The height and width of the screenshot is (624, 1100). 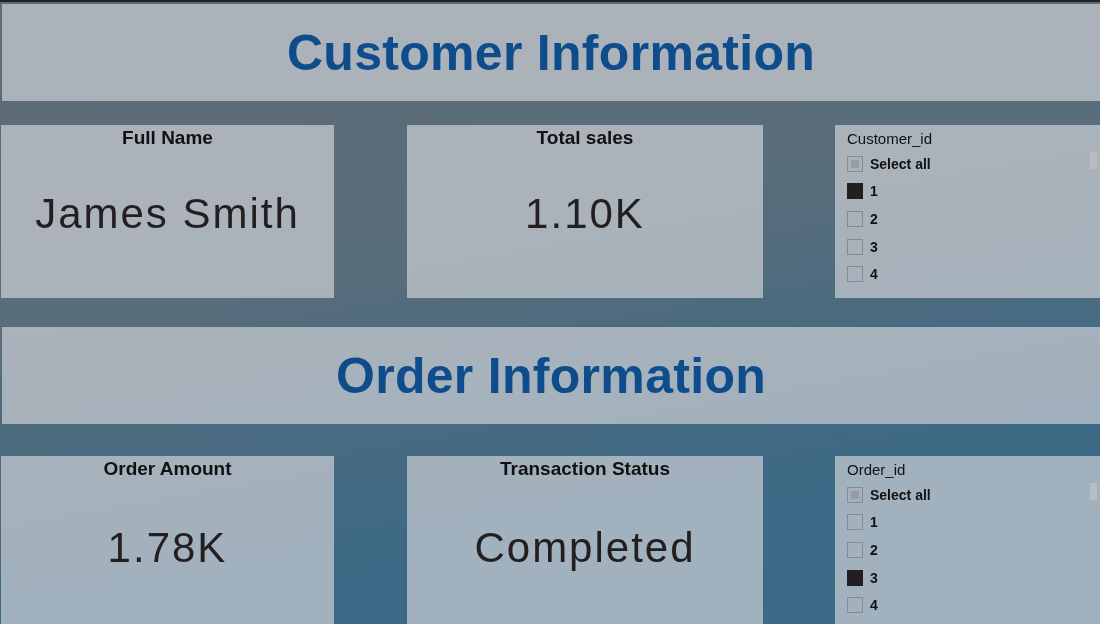 What do you see at coordinates (551, 375) in the screenshot?
I see `section-title: Order Information` at bounding box center [551, 375].